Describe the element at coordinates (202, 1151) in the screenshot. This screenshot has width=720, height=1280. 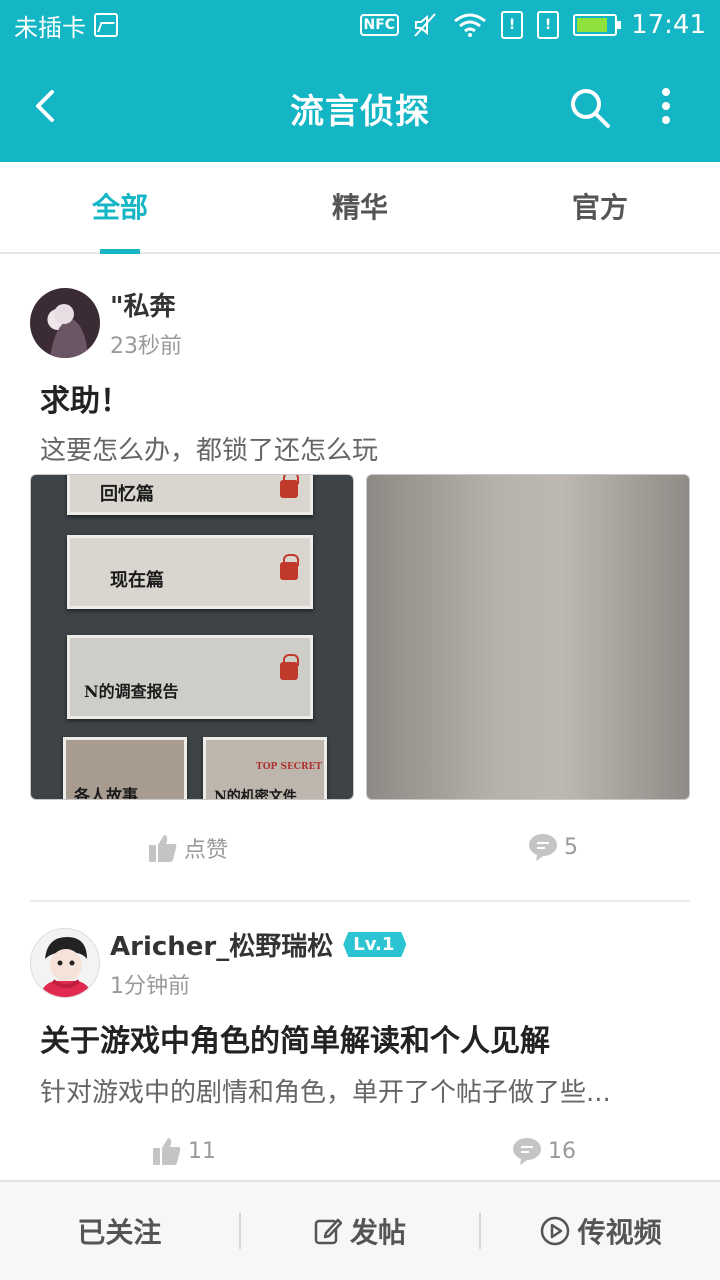
I see `like-count: 11` at that location.